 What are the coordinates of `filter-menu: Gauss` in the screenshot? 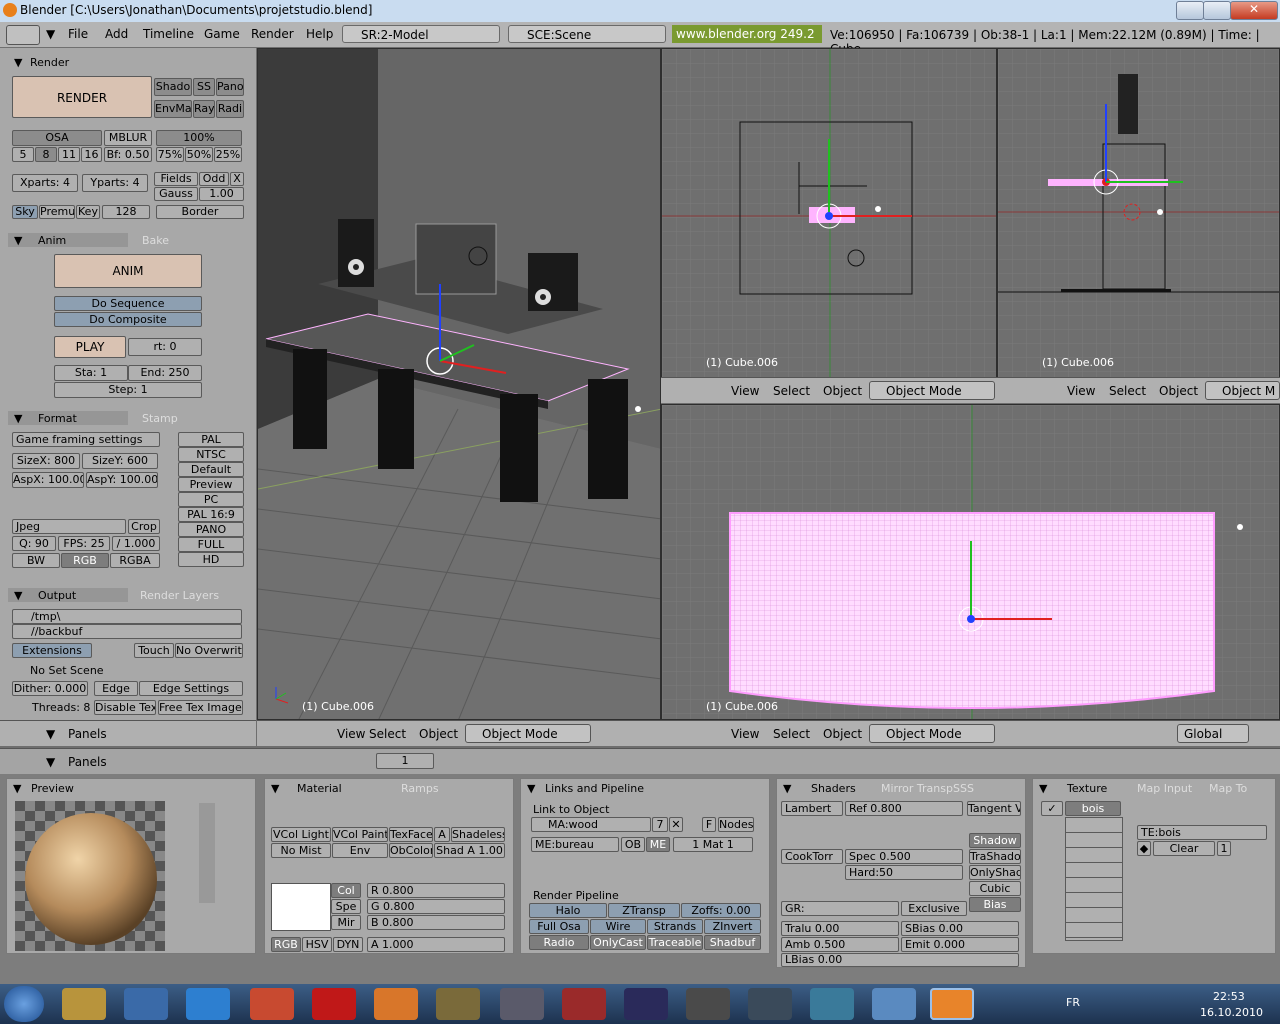 It's located at (176, 194).